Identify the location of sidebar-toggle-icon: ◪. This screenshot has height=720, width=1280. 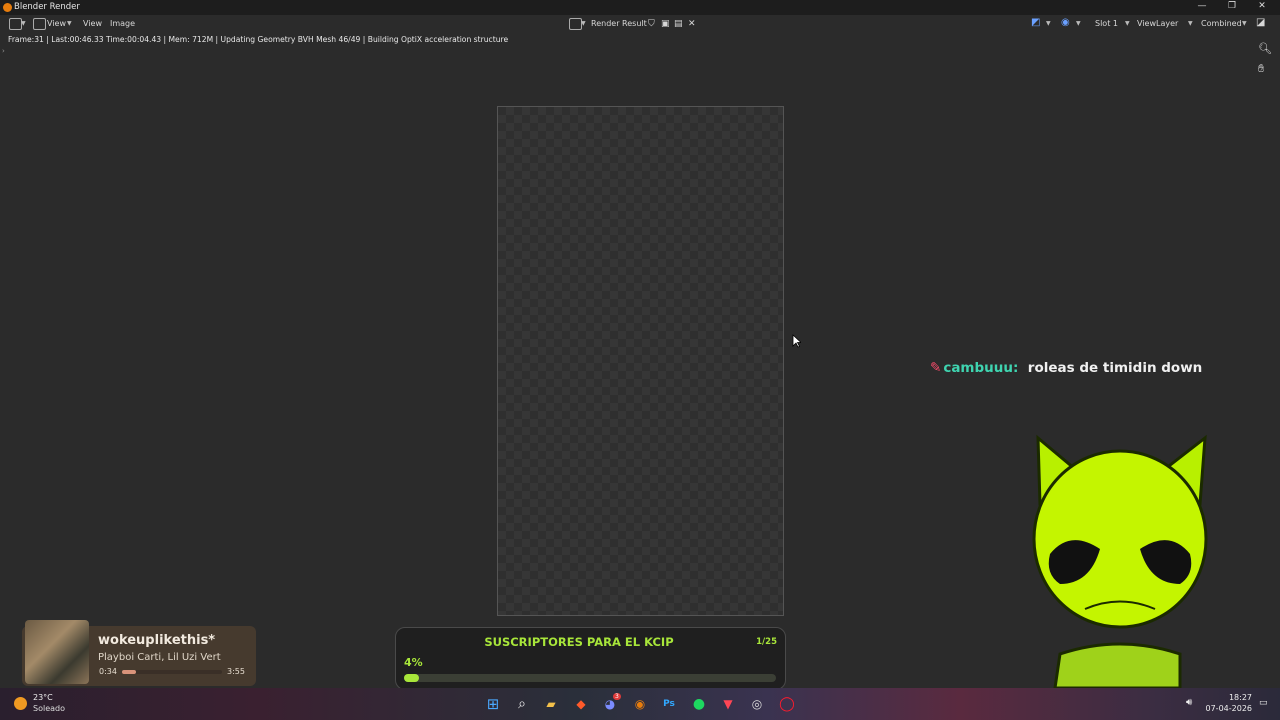
(1260, 22).